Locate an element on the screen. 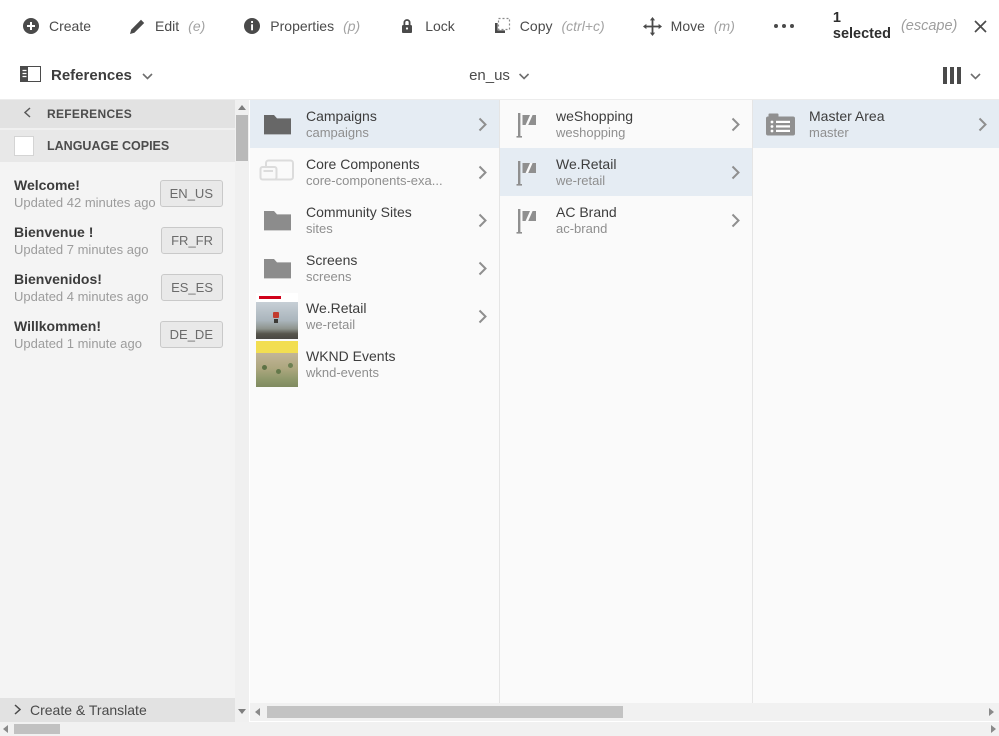 This screenshot has width=999, height=736. language-copy-title: Bienvenidos! is located at coordinates (58, 279).